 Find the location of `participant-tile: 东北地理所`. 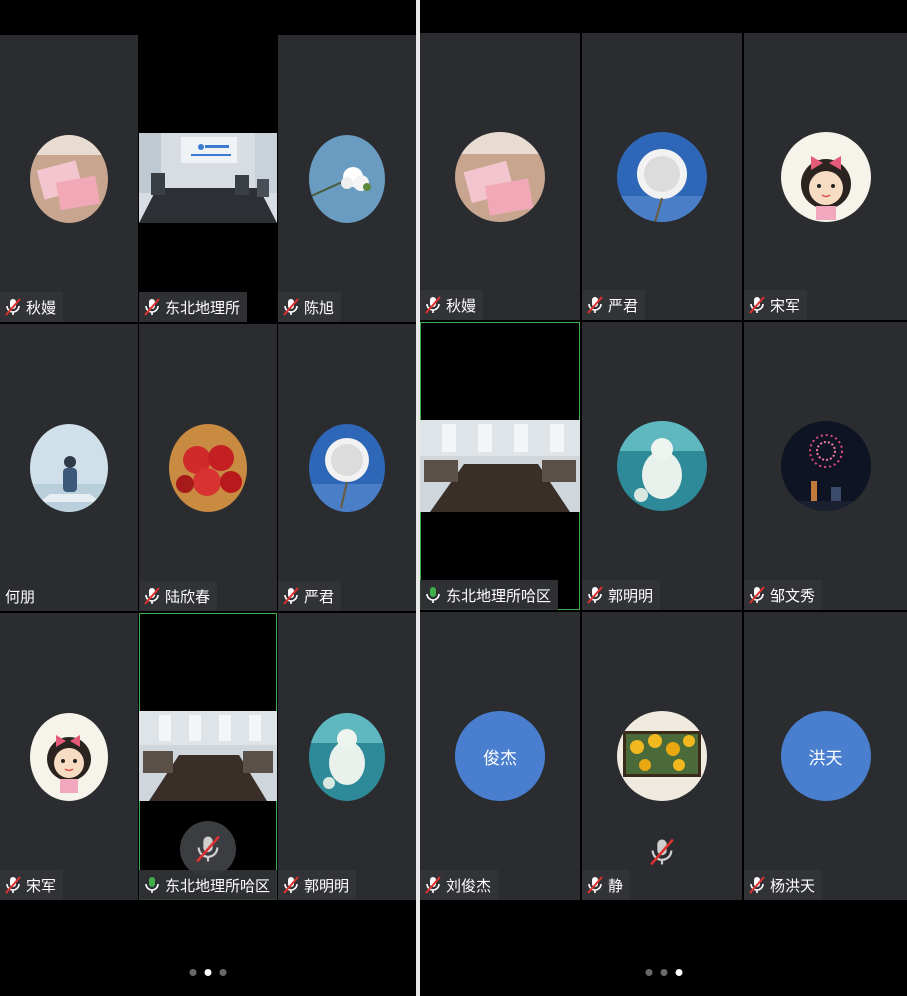

participant-tile: 东北地理所 is located at coordinates (208, 178).